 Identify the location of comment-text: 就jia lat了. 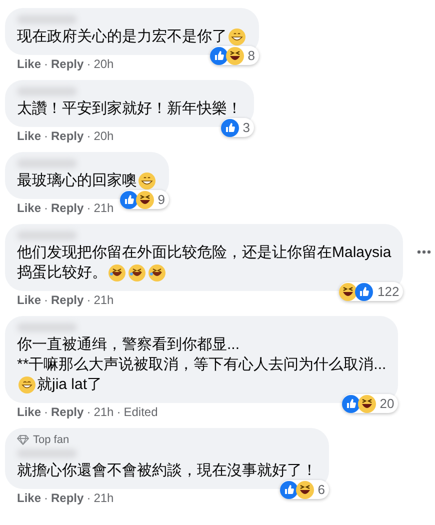
(69, 385).